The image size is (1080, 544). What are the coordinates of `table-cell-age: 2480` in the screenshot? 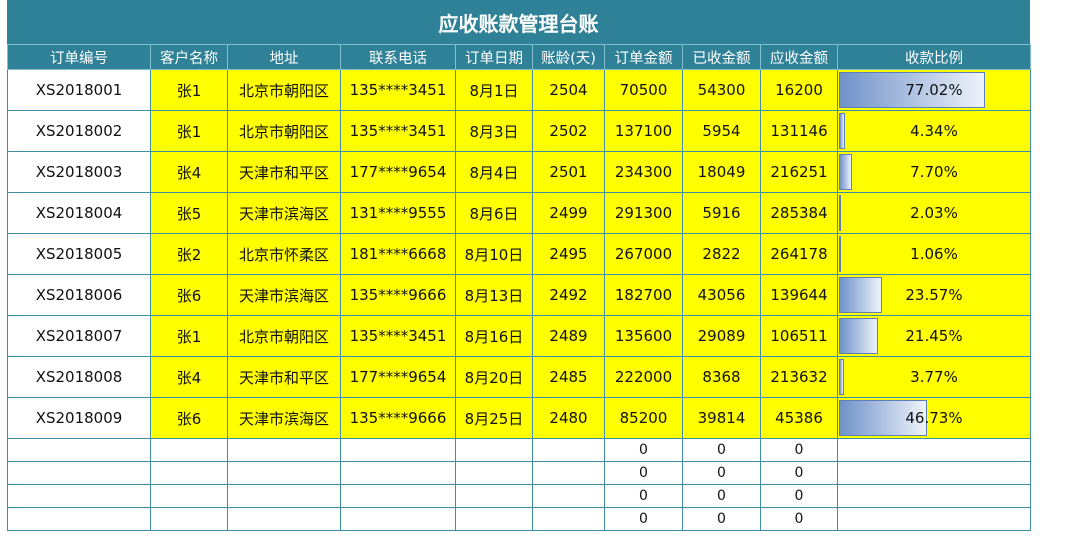 It's located at (568, 418).